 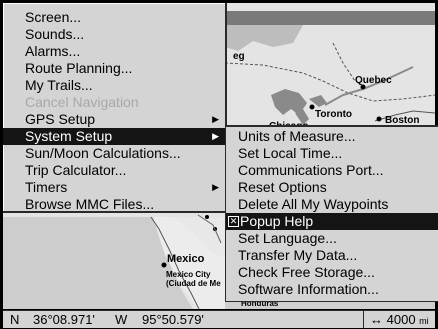 What do you see at coordinates (332, 204) in the screenshot?
I see `submenu-item-delete-waypoints: Delete All My Waypoints` at bounding box center [332, 204].